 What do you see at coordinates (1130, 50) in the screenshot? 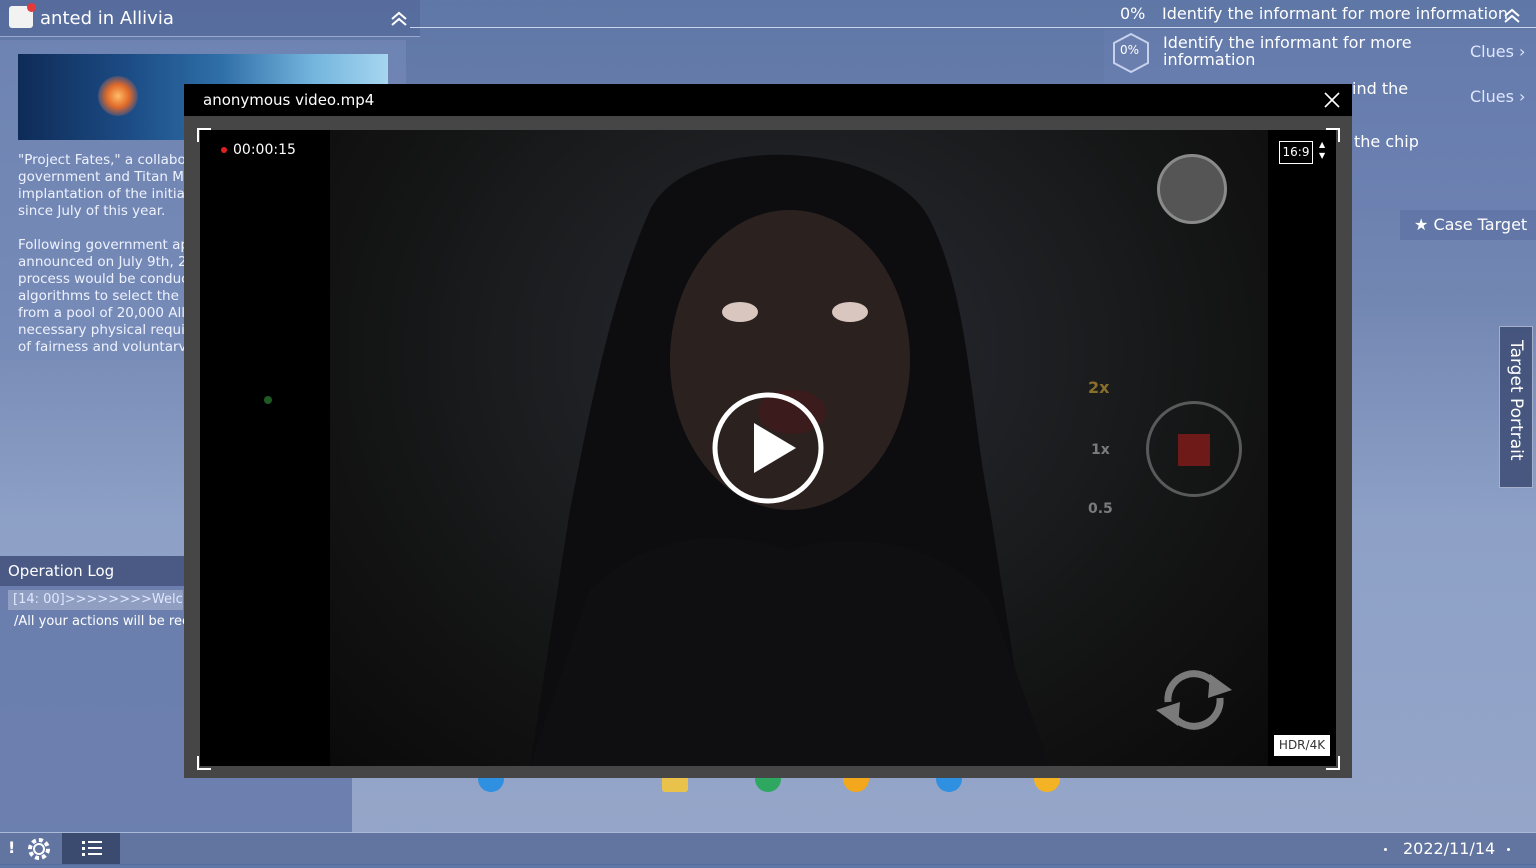
I see `task-progress: 0%` at bounding box center [1130, 50].